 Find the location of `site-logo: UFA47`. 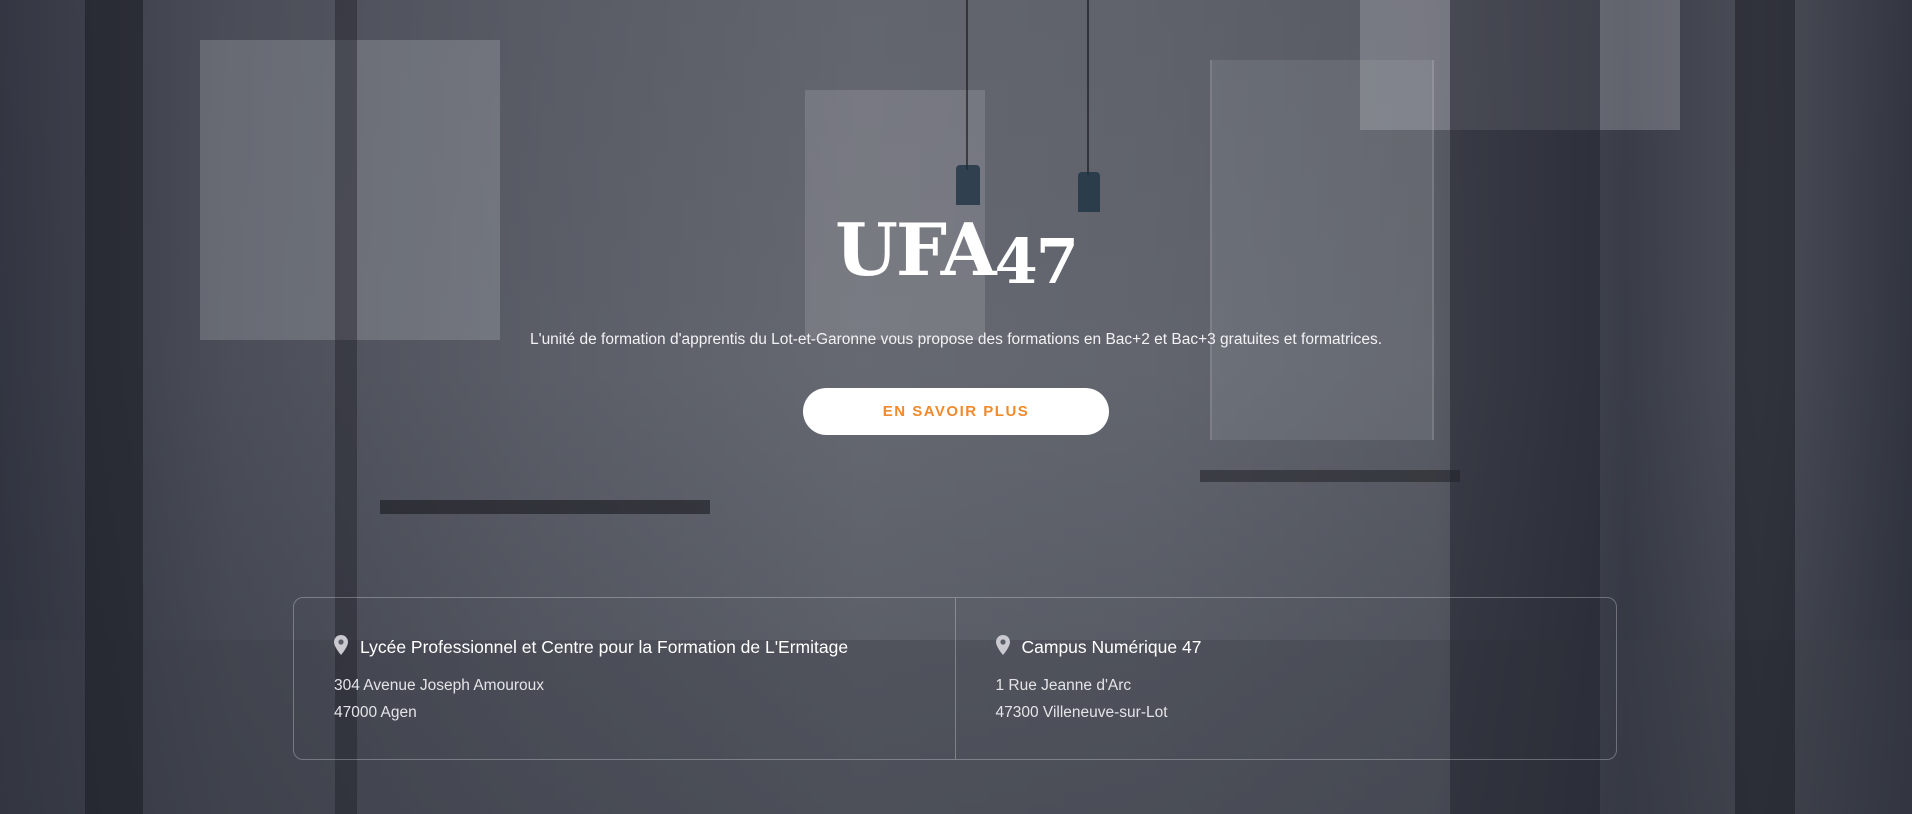

site-logo: UFA47 is located at coordinates (956, 253).